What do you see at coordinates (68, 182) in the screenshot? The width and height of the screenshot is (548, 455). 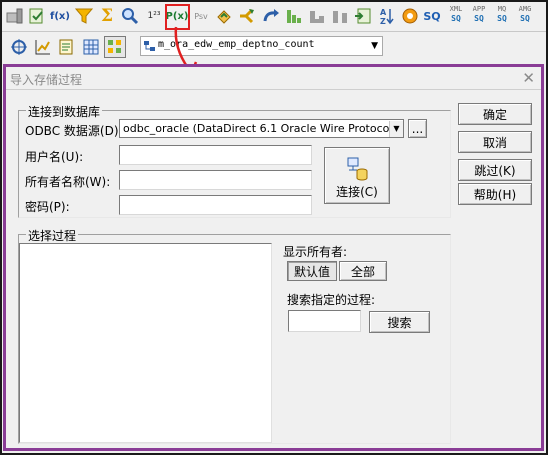 I see `owner-label: 所有者名称(W):` at bounding box center [68, 182].